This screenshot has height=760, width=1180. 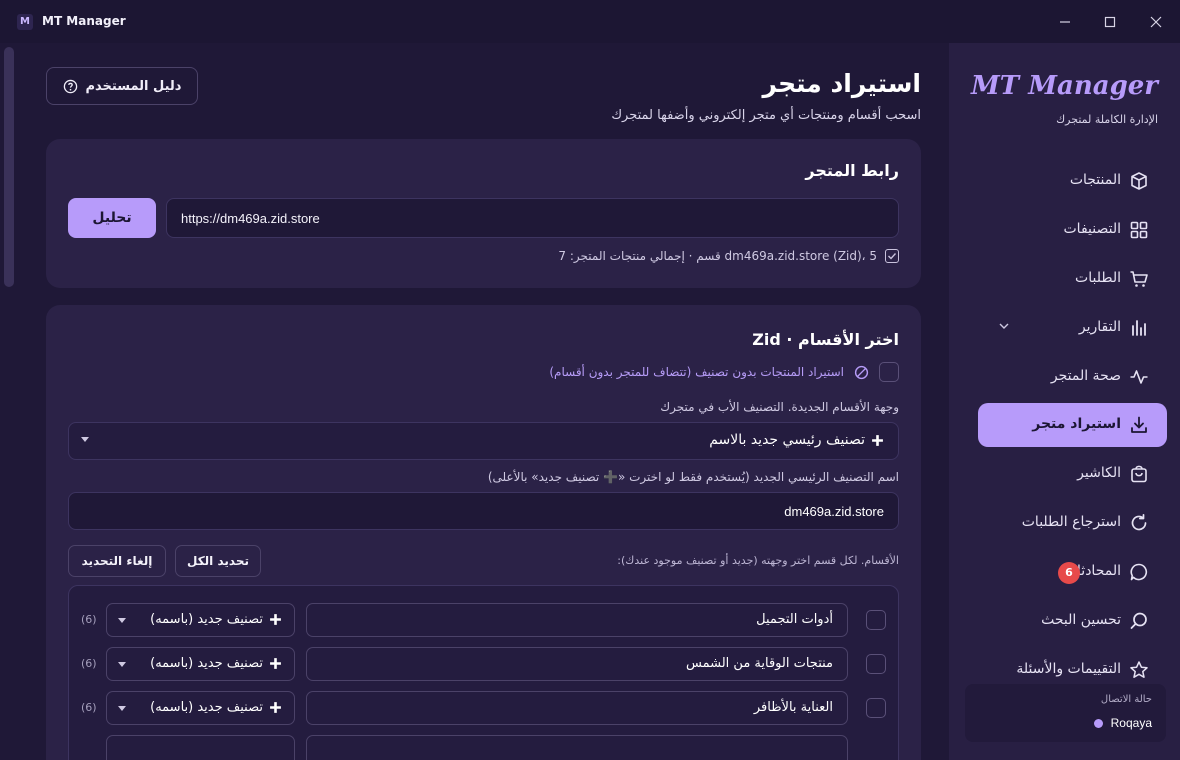 I want to click on category-name-field: منتجات الوقاية من الشمس, so click(x=577, y=664).